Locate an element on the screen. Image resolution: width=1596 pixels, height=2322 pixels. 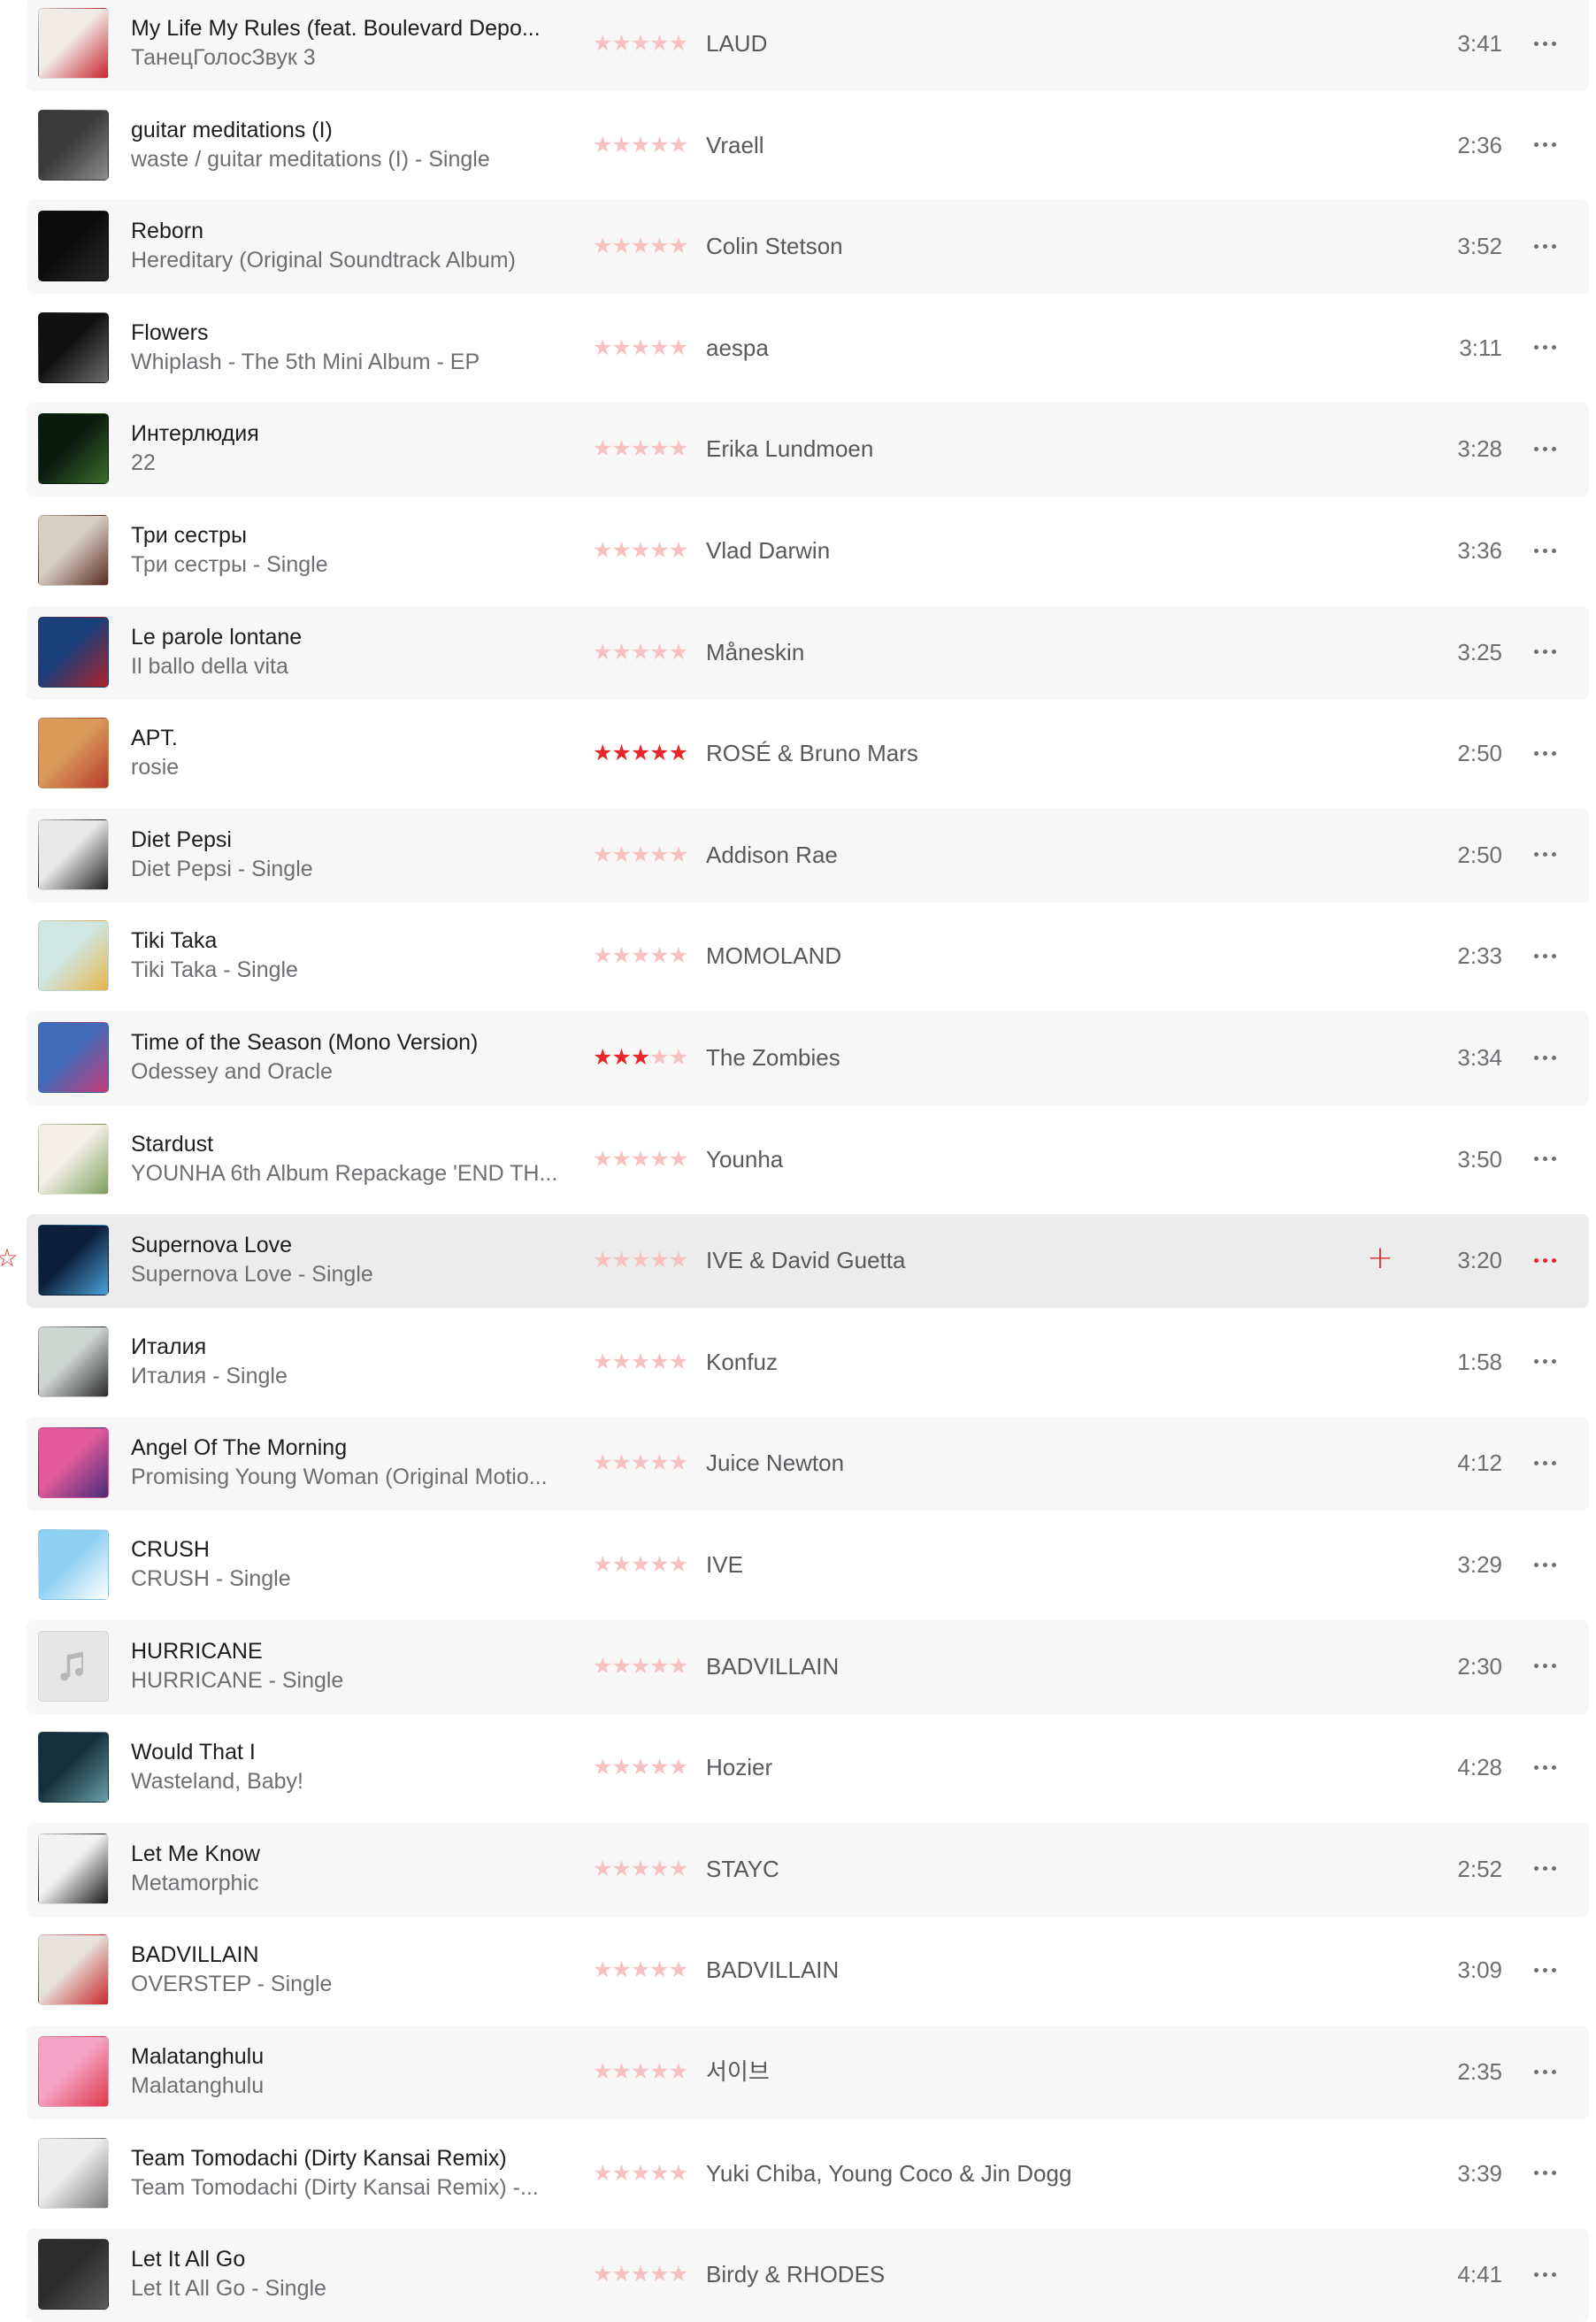
track-artist: Måneskin is located at coordinates (1024, 652).